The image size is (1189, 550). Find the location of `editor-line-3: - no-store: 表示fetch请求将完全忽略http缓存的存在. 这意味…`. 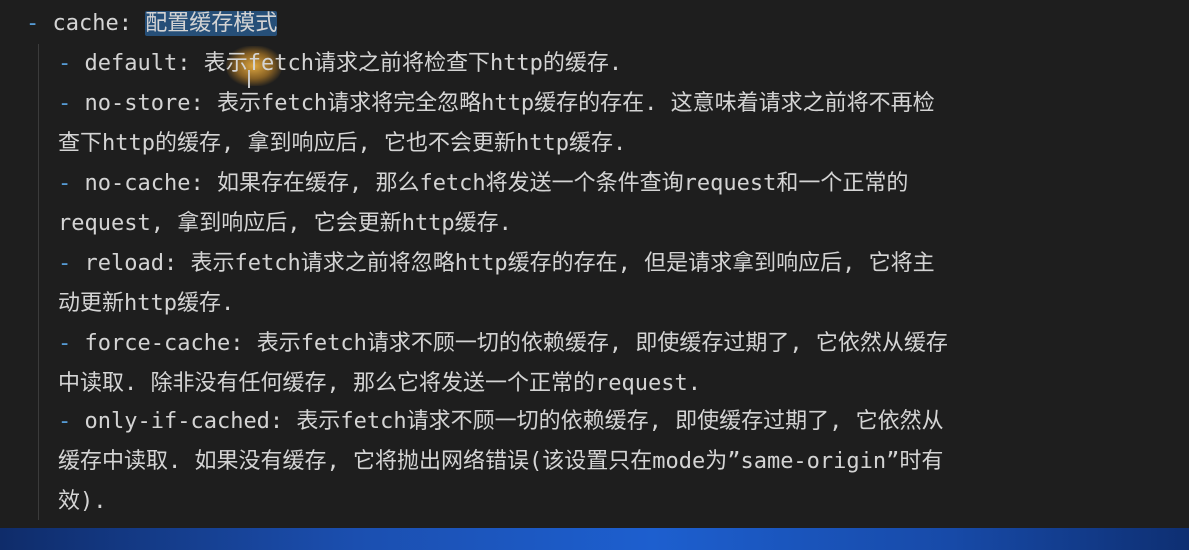

editor-line-3: - no-store: 表示fetch请求将完全忽略http缓存的存在. 这意味… is located at coordinates (496, 104).